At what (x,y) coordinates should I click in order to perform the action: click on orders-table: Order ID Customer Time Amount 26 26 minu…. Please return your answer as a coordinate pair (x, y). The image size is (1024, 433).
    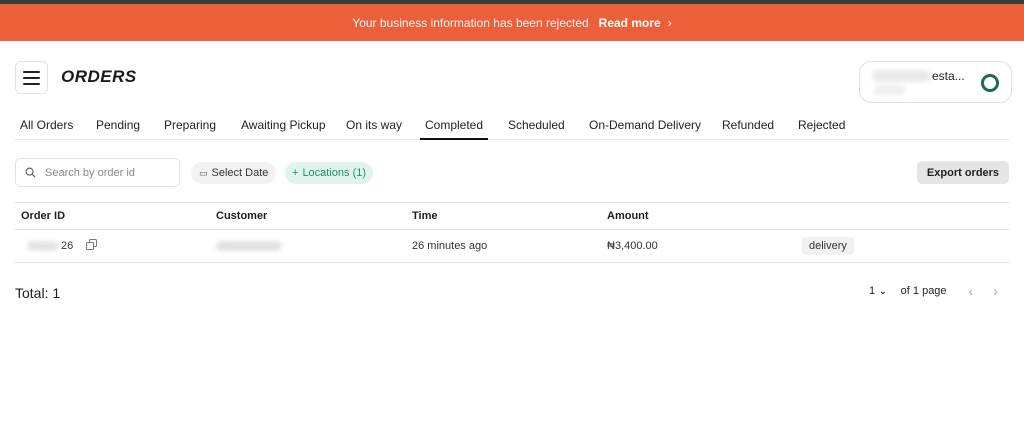
    Looking at the image, I should click on (512, 232).